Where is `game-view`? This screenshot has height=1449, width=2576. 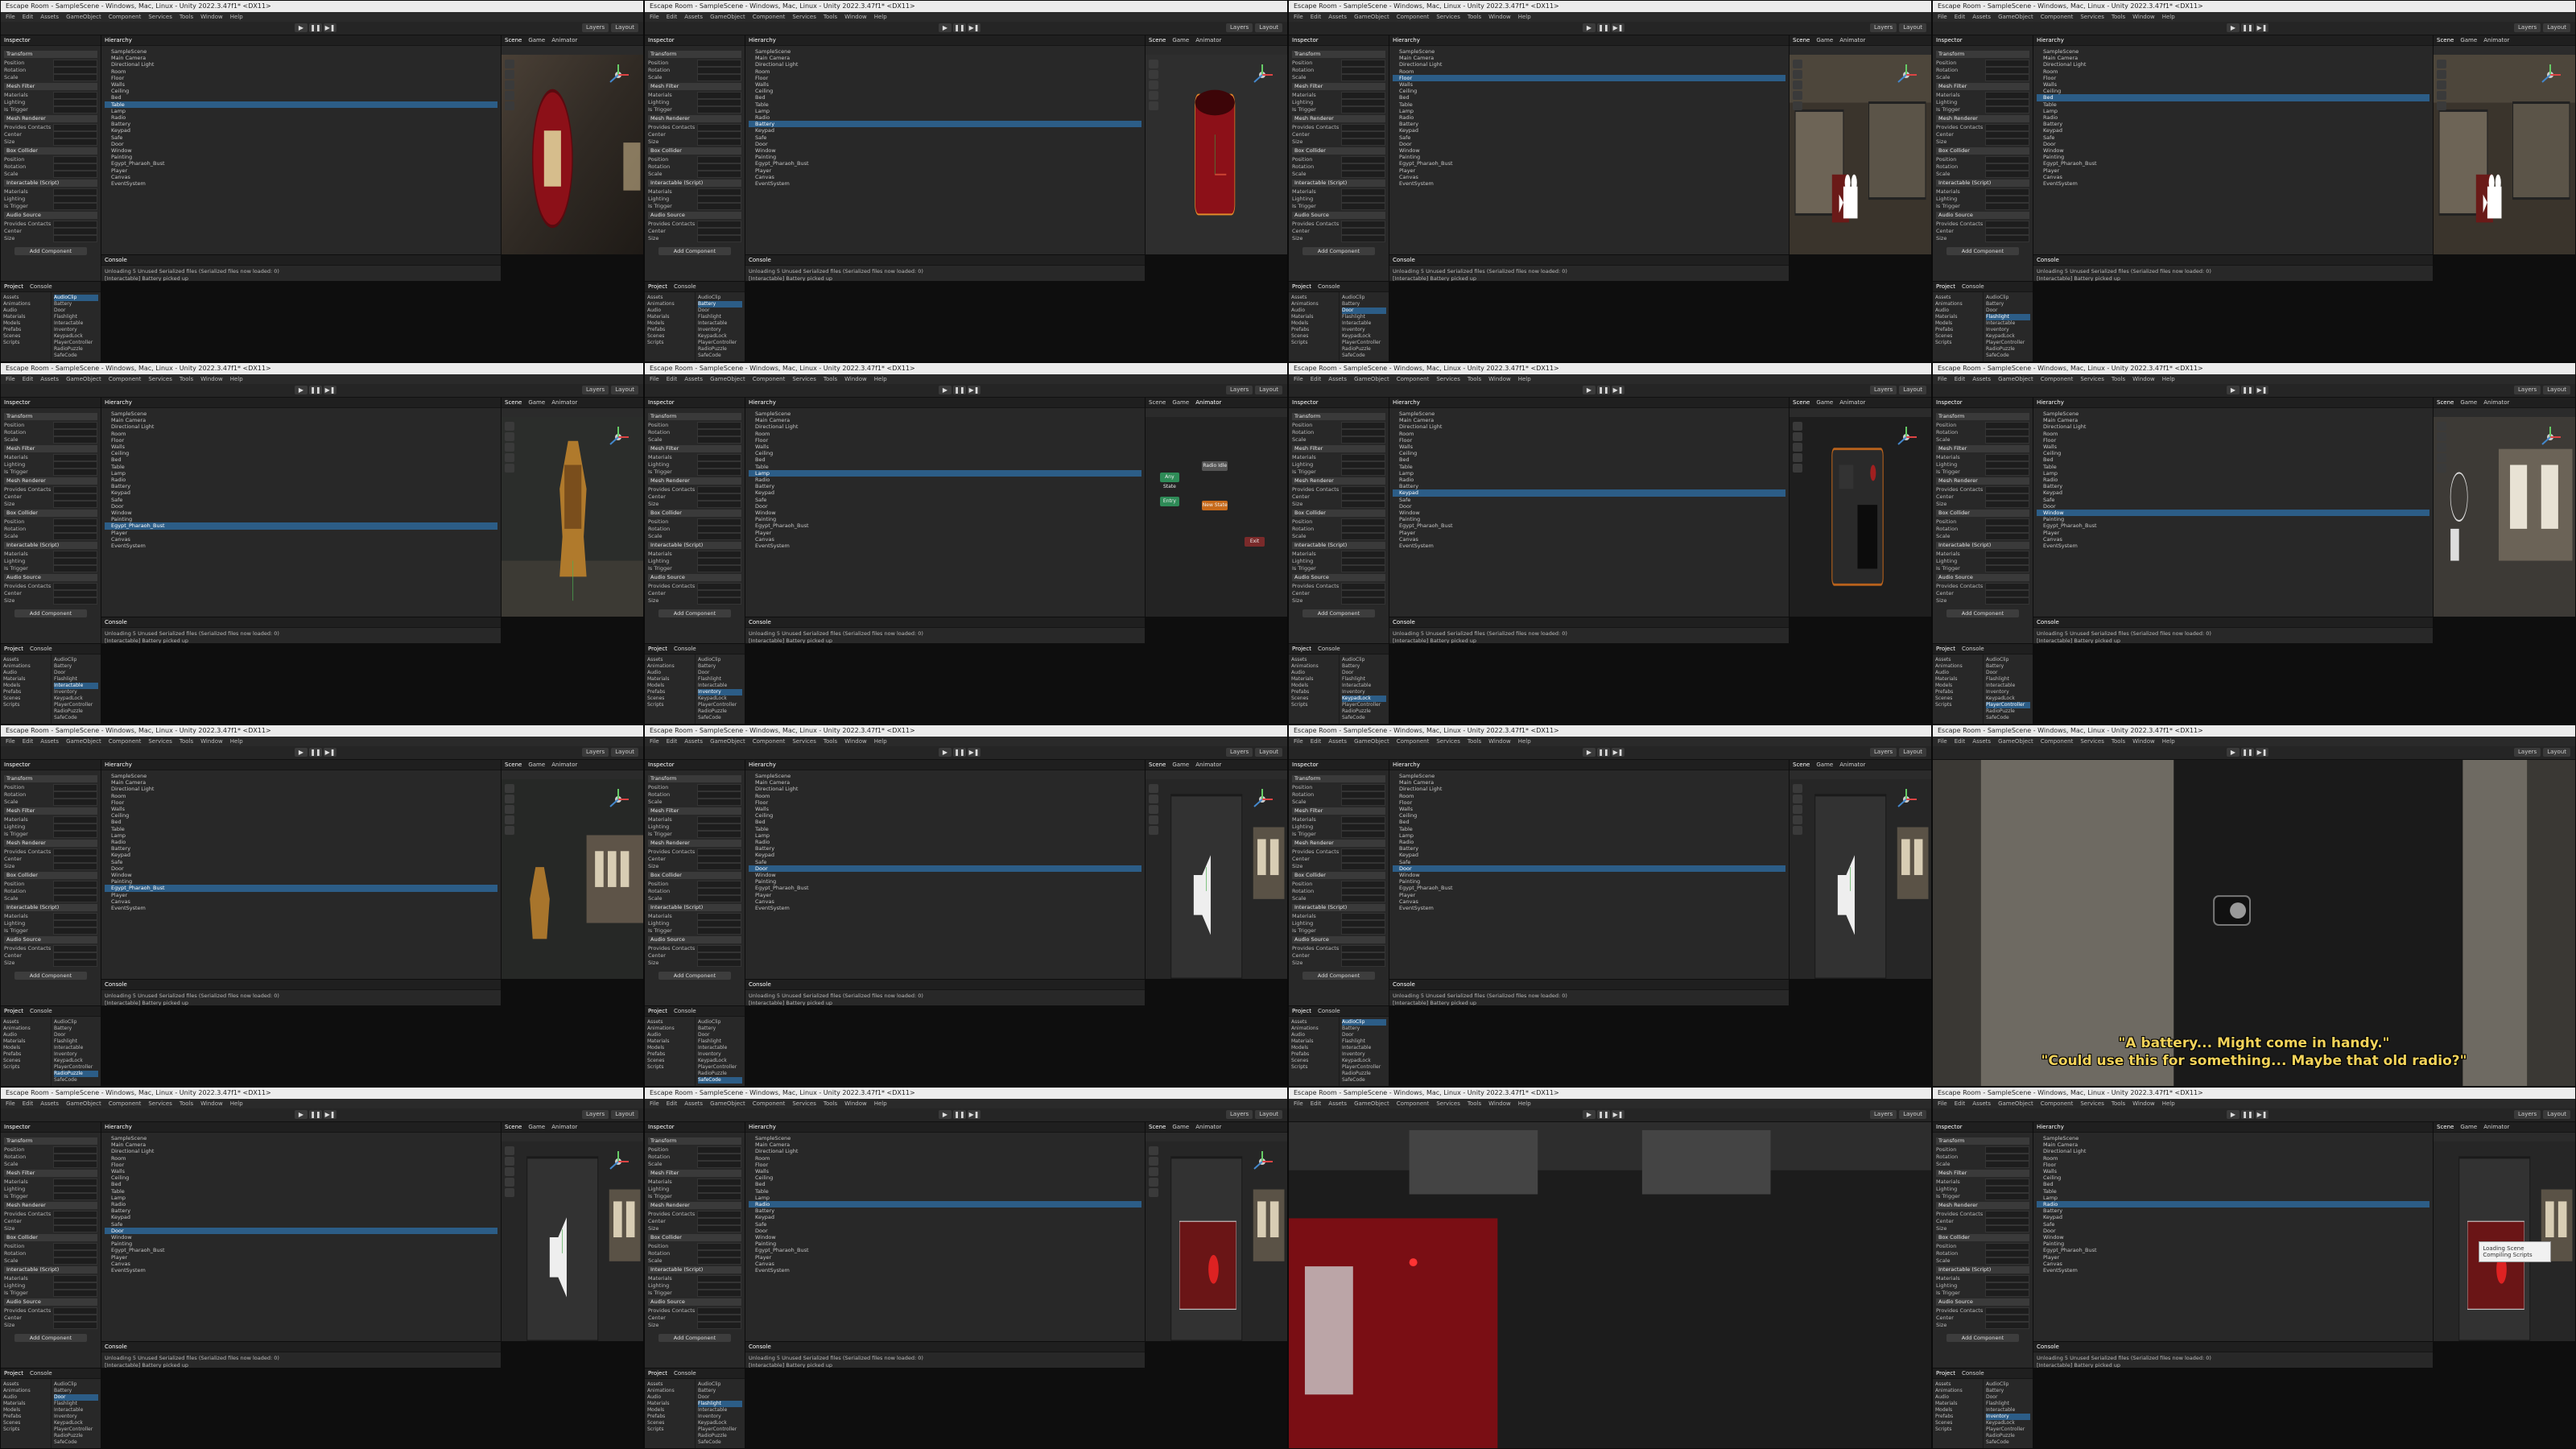 game-view is located at coordinates (1610, 1285).